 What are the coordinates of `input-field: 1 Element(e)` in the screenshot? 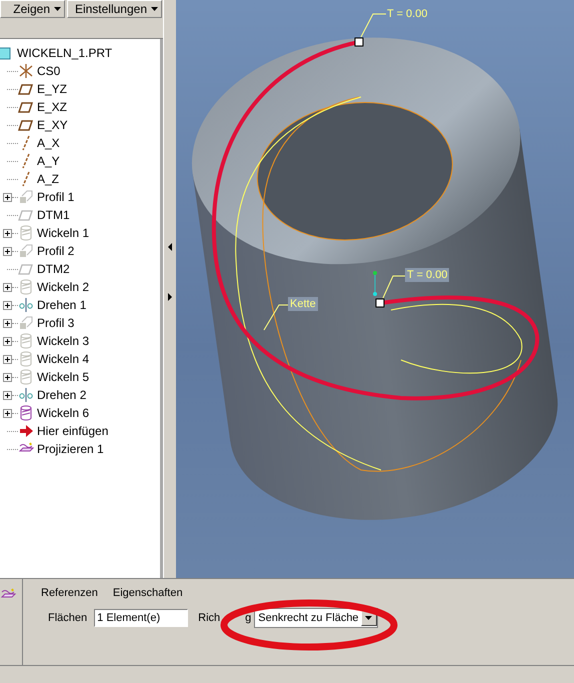 It's located at (141, 618).